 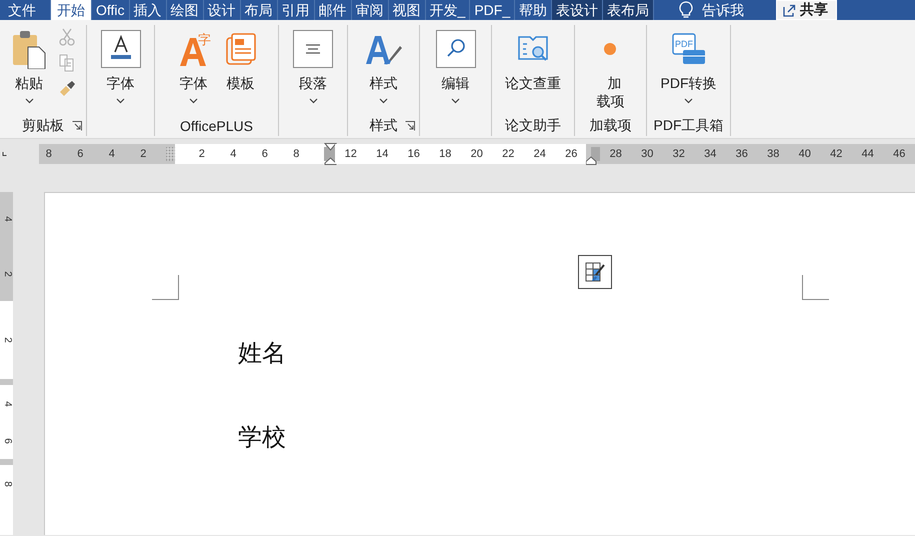 What do you see at coordinates (773, 154) in the screenshot?
I see `ruler-number: 38` at bounding box center [773, 154].